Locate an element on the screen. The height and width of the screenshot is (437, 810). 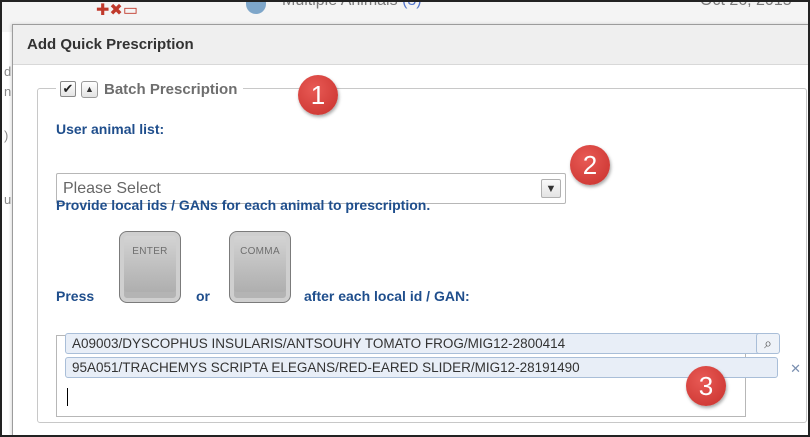
comma-key-icon: COMMA is located at coordinates (260, 267).